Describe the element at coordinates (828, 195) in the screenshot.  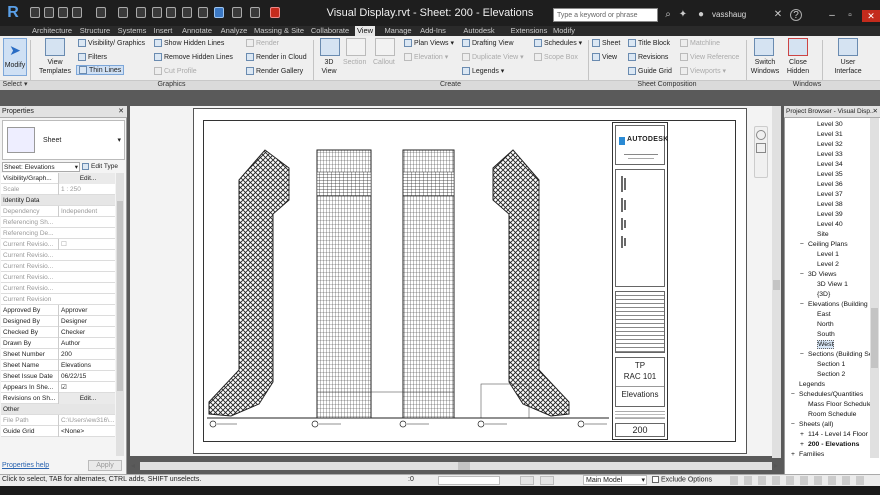
I see `browser-item: Level 37` at that location.